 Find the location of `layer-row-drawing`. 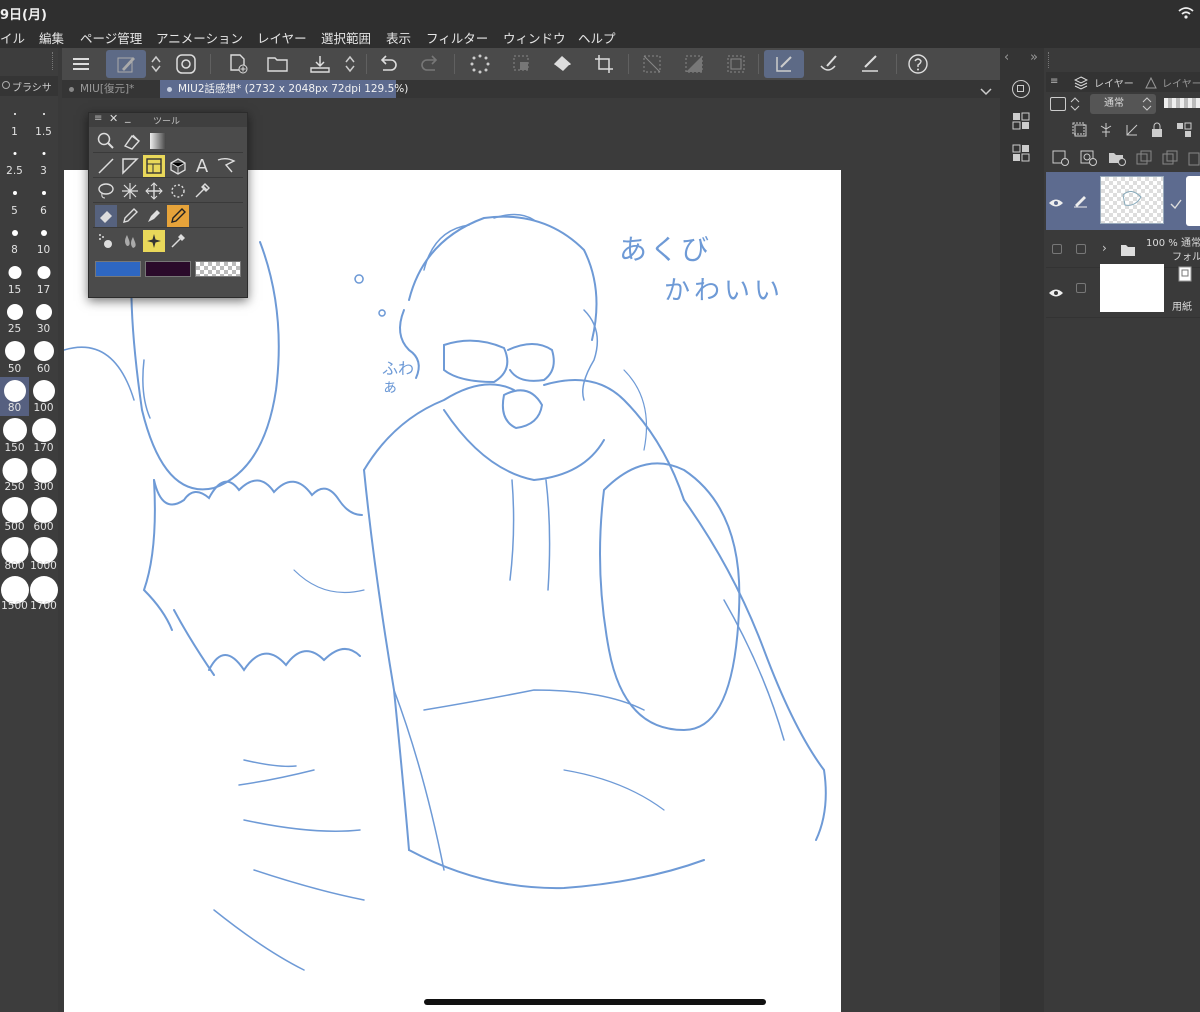

layer-row-drawing is located at coordinates (1123, 201).